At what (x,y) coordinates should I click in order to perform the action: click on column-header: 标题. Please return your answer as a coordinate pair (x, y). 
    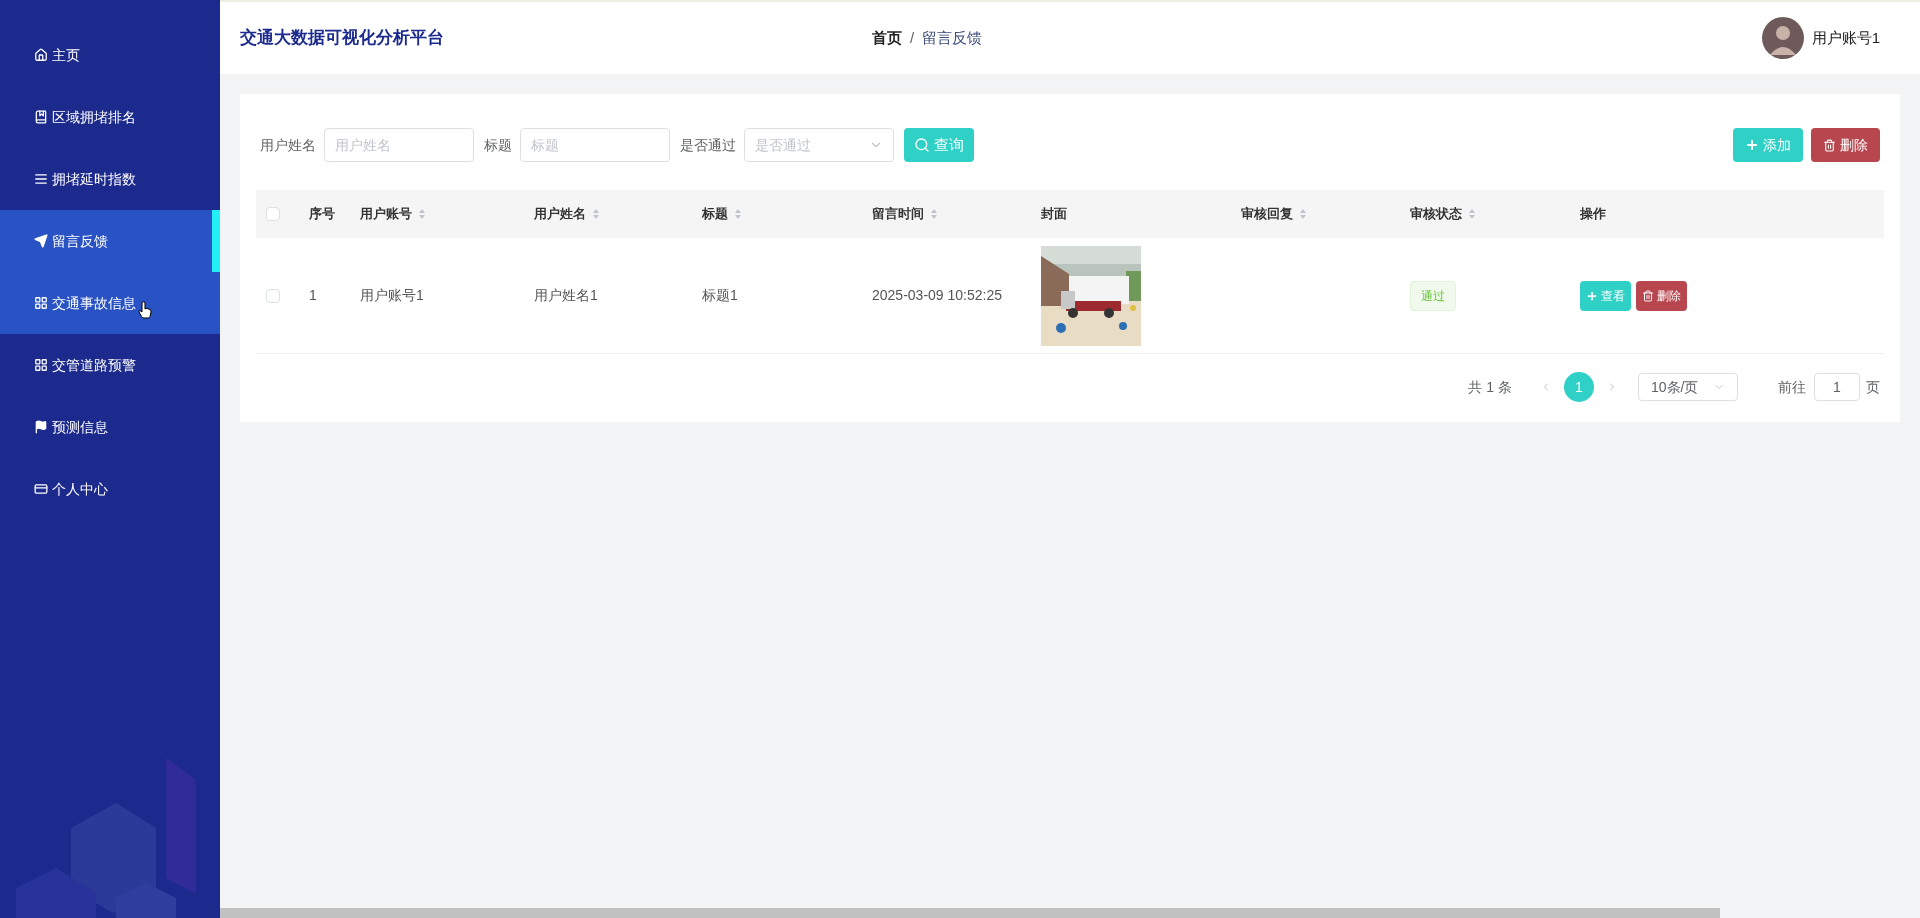
    Looking at the image, I should click on (722, 214).